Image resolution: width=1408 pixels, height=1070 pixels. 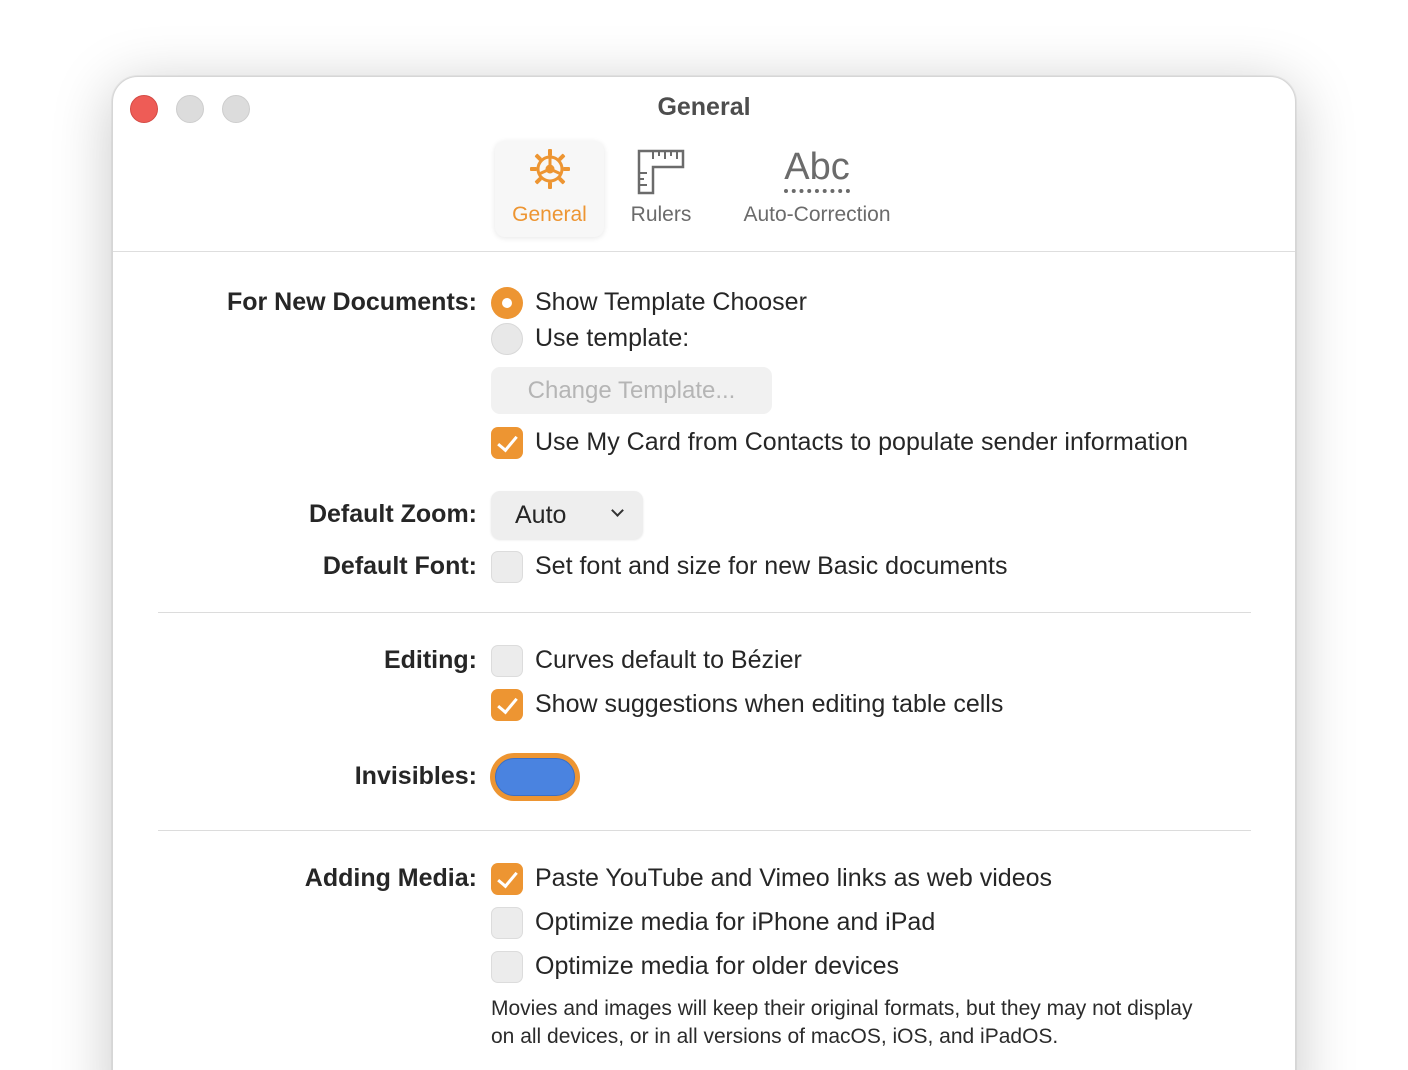 I want to click on abc-icon: Abc, so click(x=817, y=170).